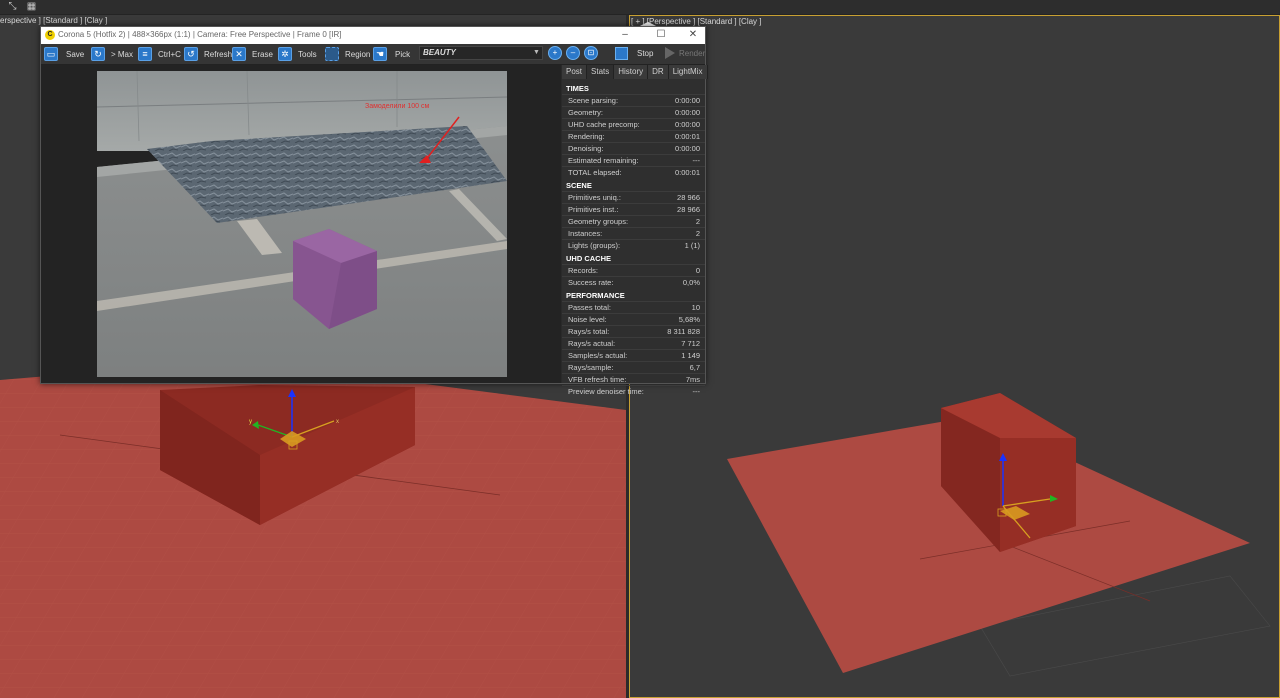 The height and width of the screenshot is (698, 1280). Describe the element at coordinates (697, 233) in the screenshot. I see `stat-value: 2` at that location.